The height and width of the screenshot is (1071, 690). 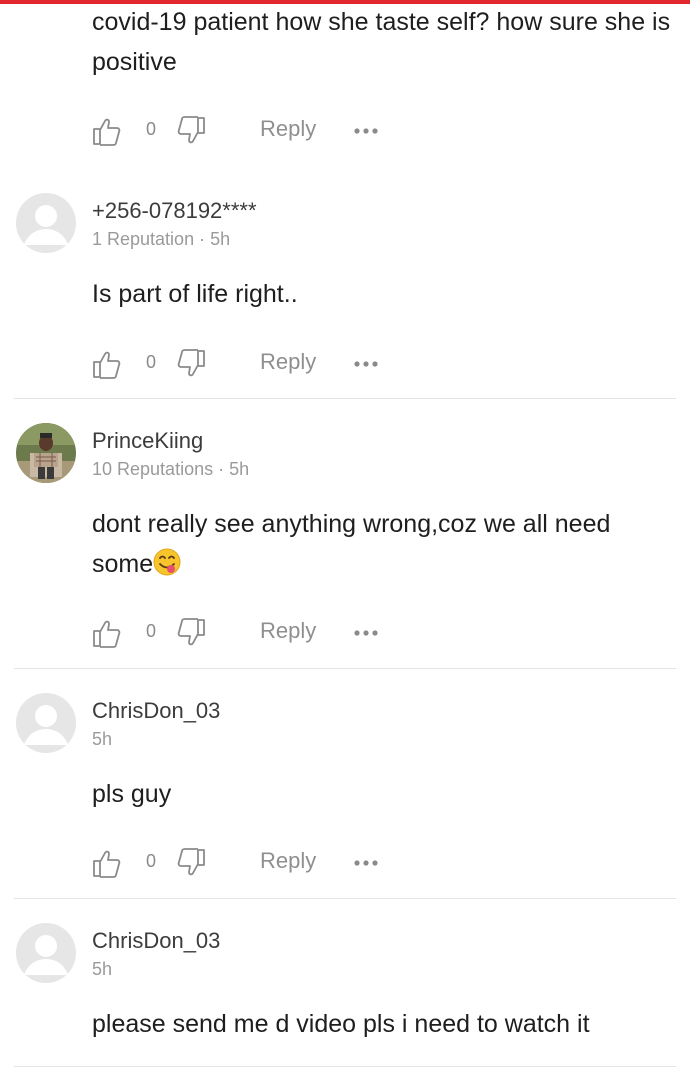 What do you see at coordinates (132, 794) in the screenshot?
I see `comment-text: pls guy` at bounding box center [132, 794].